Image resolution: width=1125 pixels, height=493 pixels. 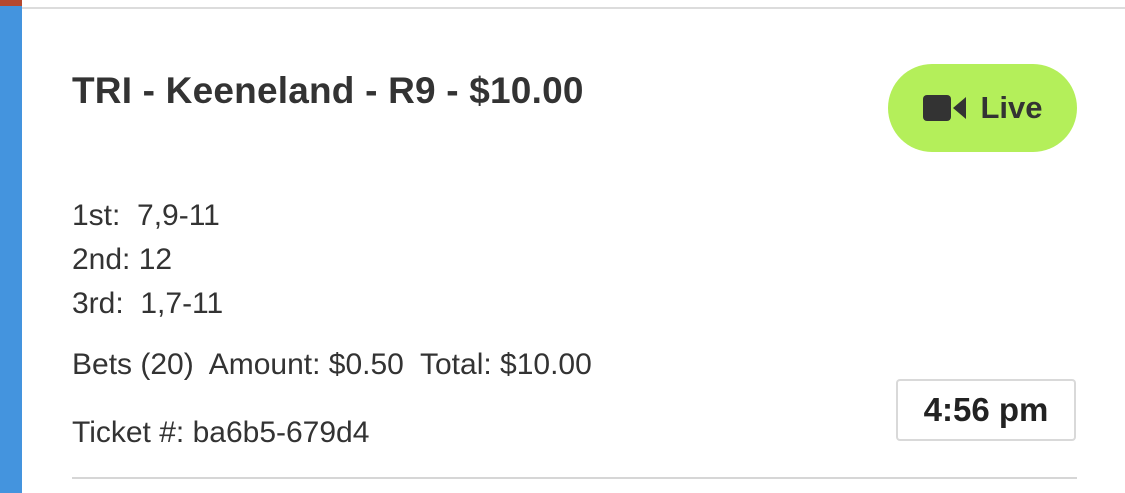 I want to click on video-camera-icon, so click(x=945, y=108).